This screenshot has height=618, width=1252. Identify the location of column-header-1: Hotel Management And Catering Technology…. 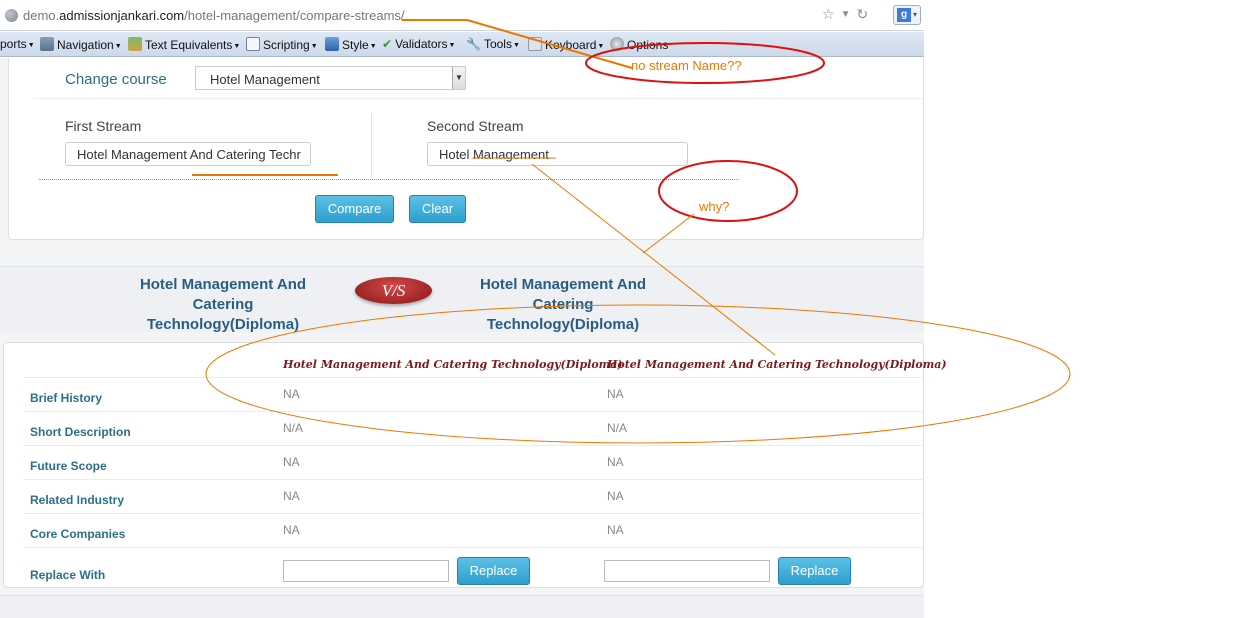
(453, 364).